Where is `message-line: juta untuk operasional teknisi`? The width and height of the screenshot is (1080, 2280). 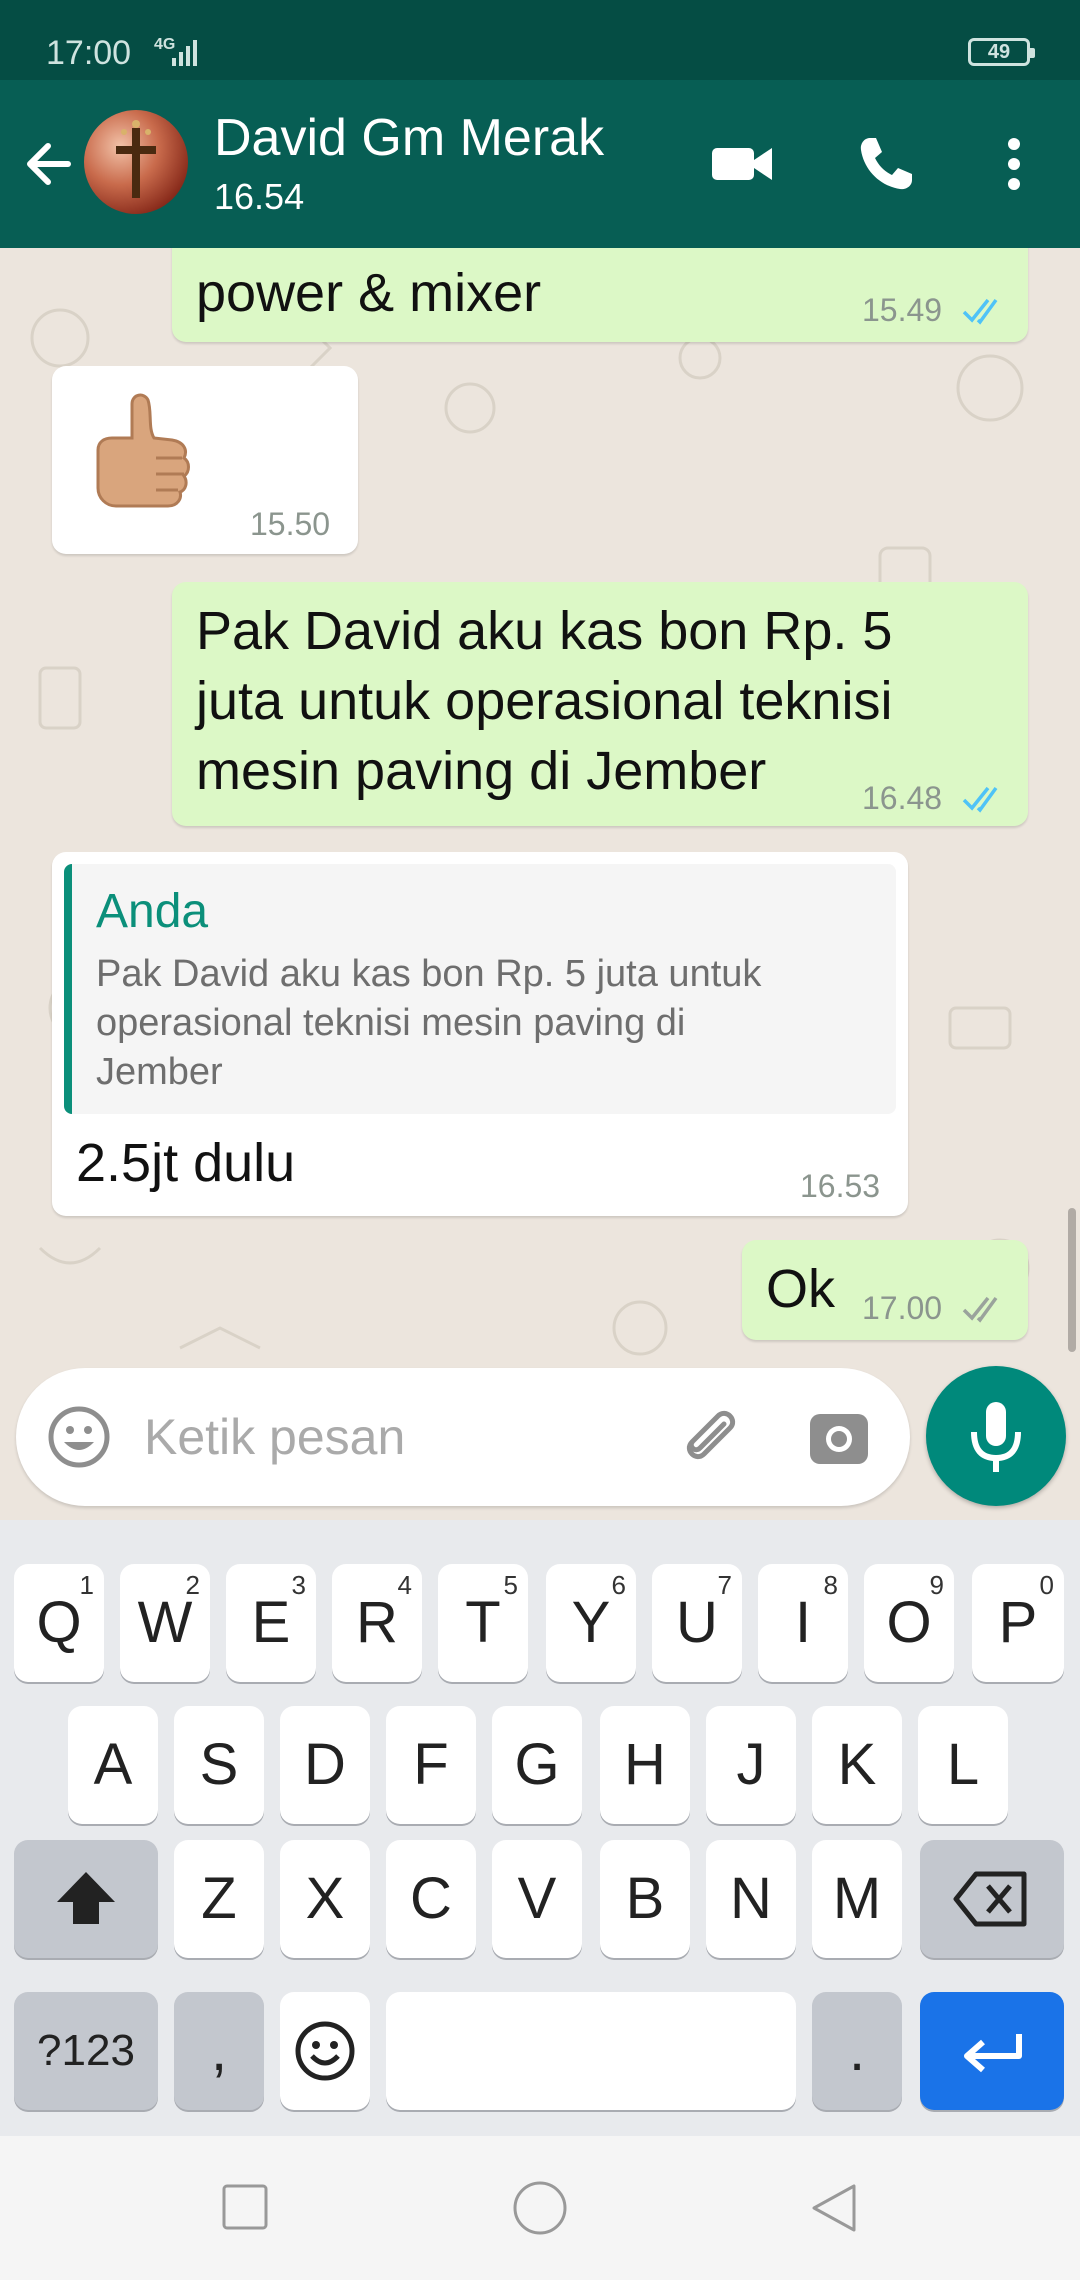 message-line: juta untuk operasional teknisi is located at coordinates (544, 701).